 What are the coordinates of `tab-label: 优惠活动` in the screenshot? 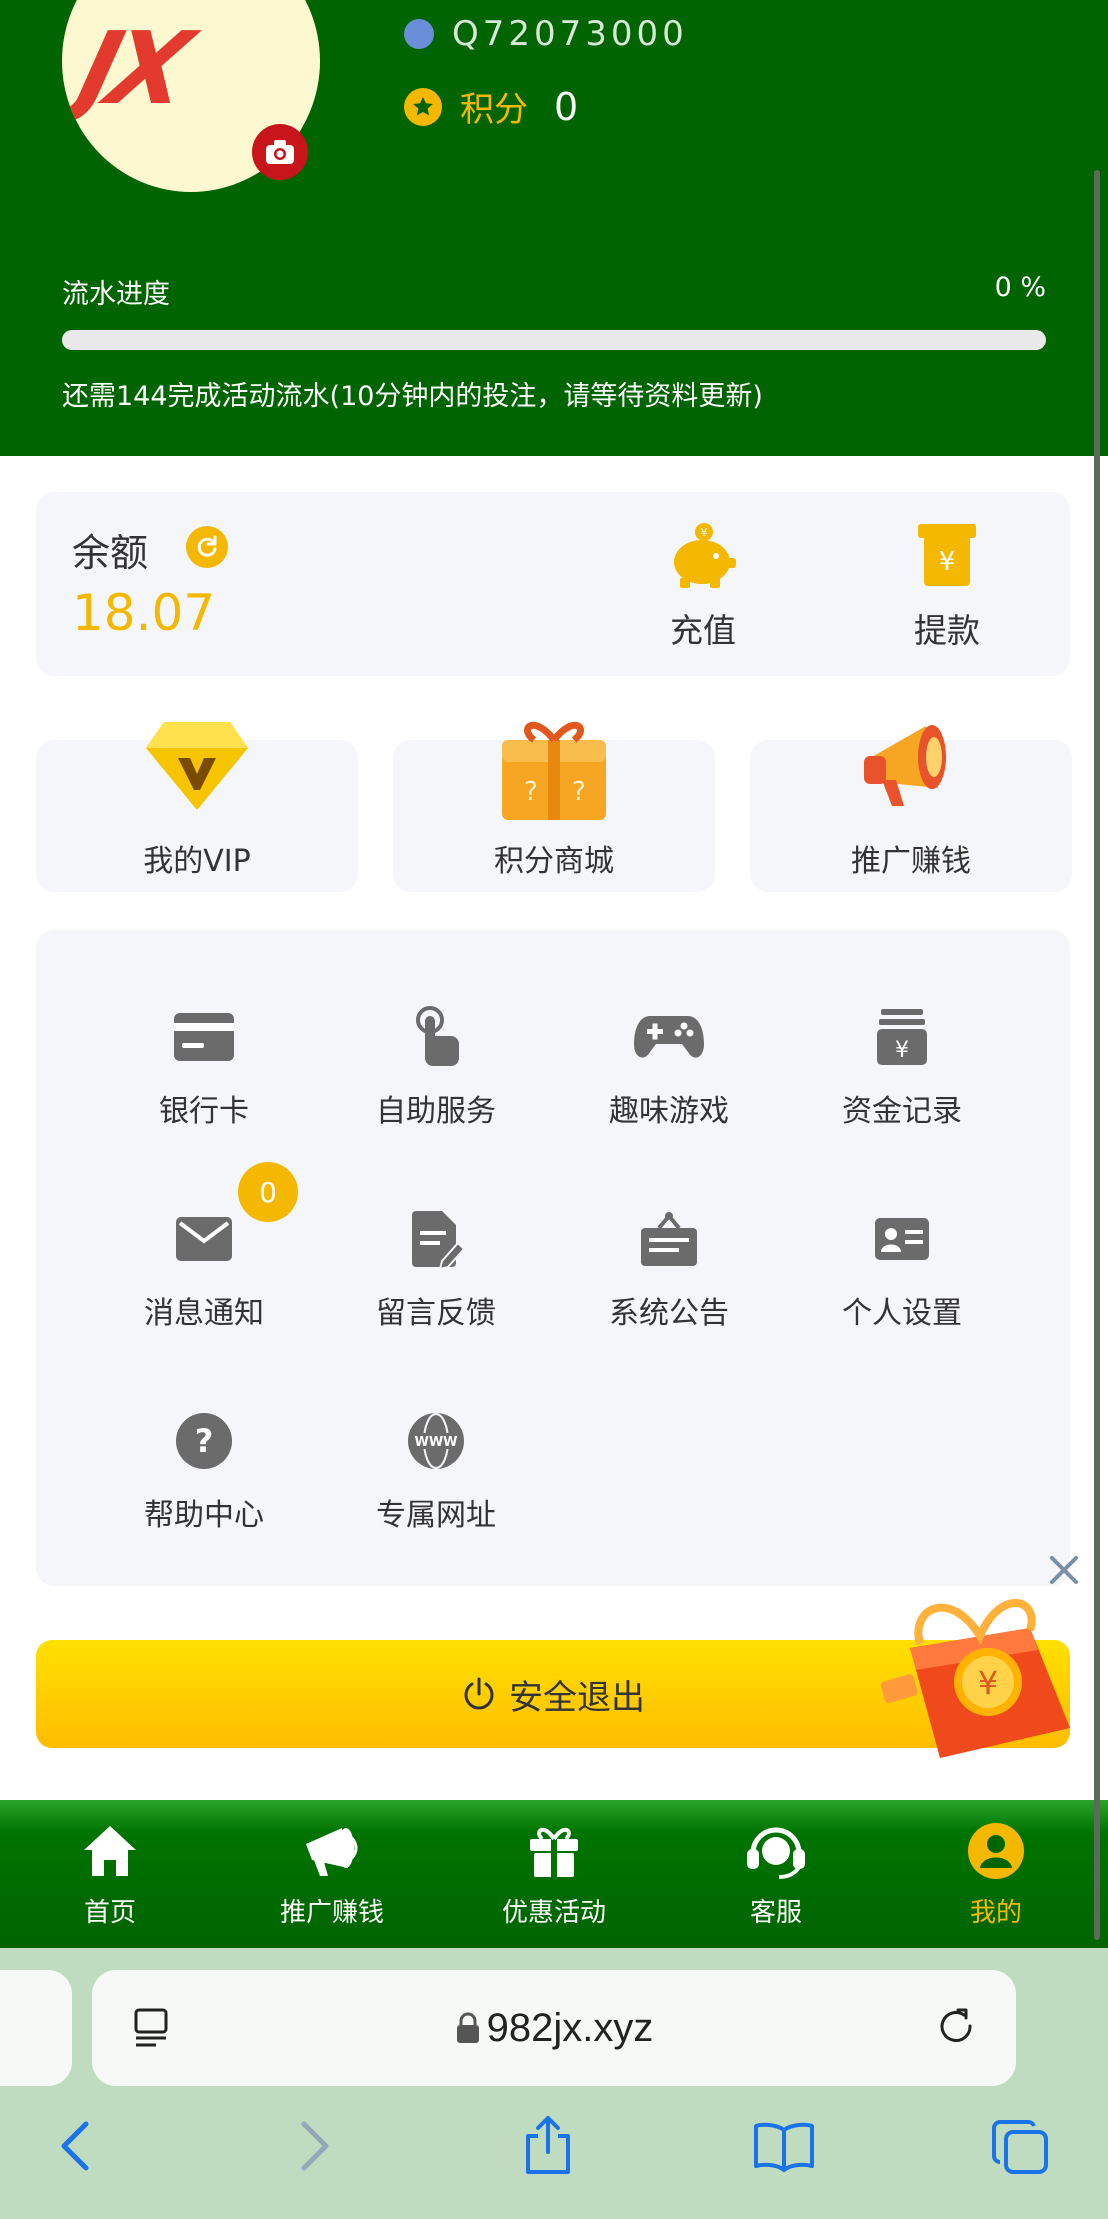 It's located at (553, 1913).